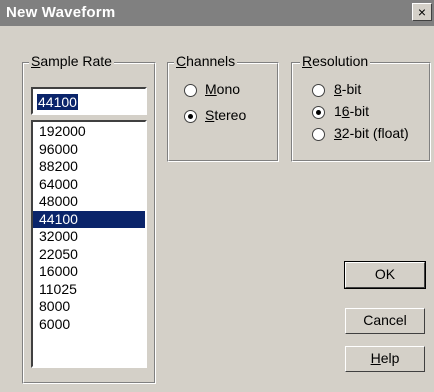 The height and width of the screenshot is (392, 434). I want to click on help-button: Help, so click(385, 359).